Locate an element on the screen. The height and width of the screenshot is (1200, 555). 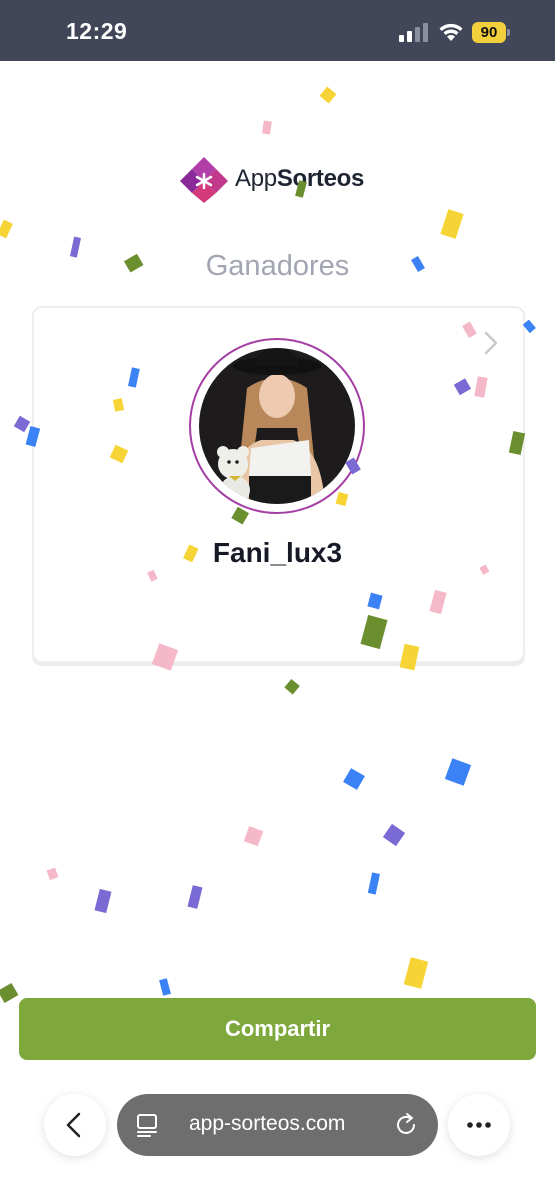
appsorteos-logo: AppSorteos is located at coordinates (280, 180).